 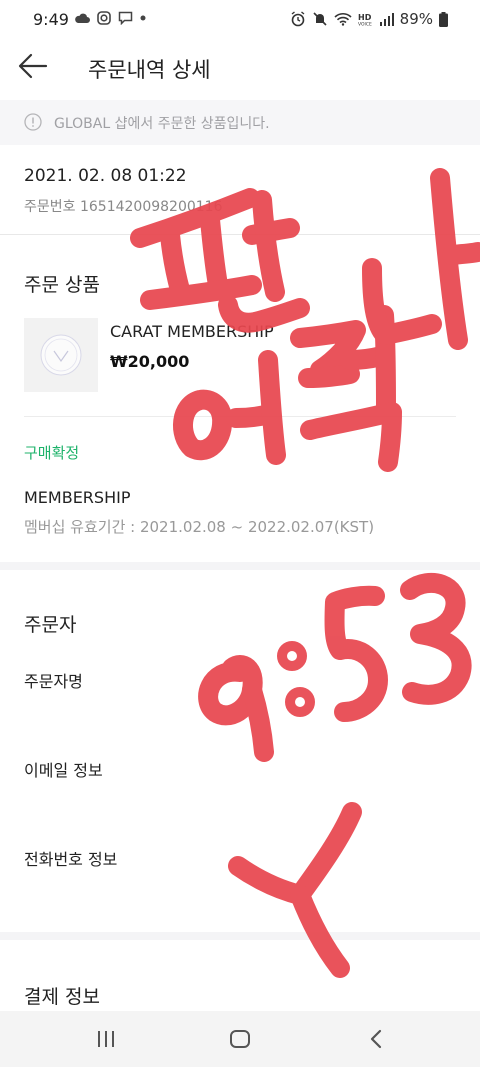 I want to click on chat-icon, so click(x=125, y=18).